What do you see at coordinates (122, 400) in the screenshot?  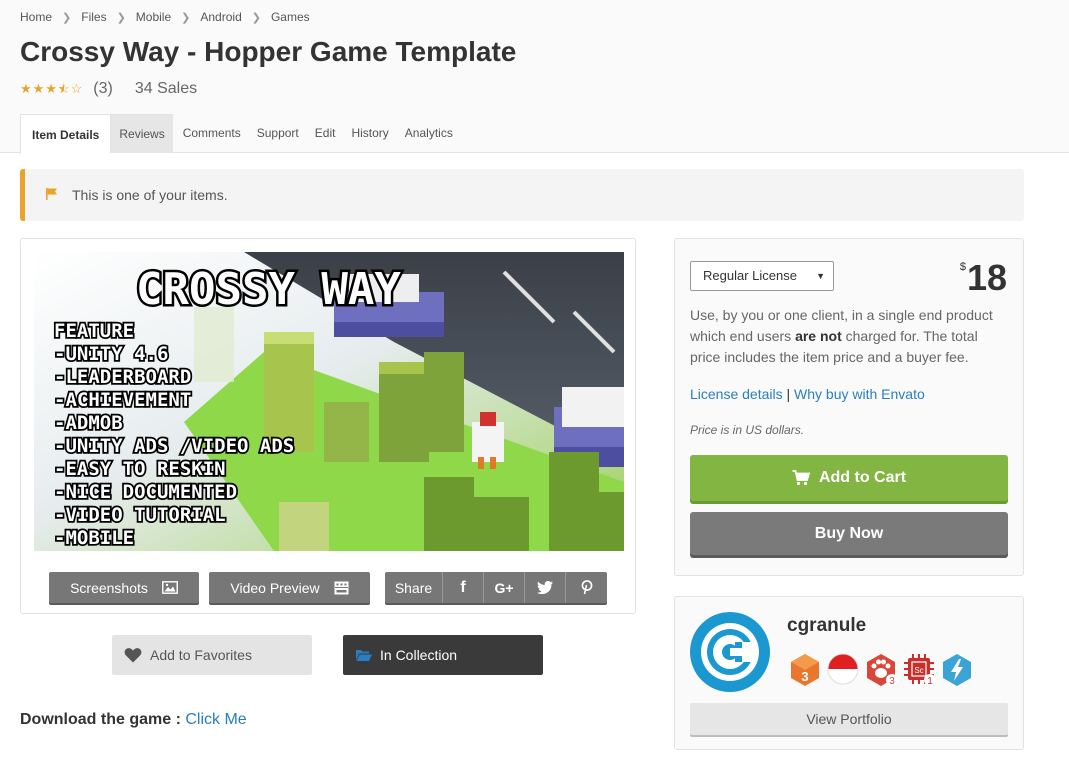 I see `feature-line: -ACHIEVEMENT` at bounding box center [122, 400].